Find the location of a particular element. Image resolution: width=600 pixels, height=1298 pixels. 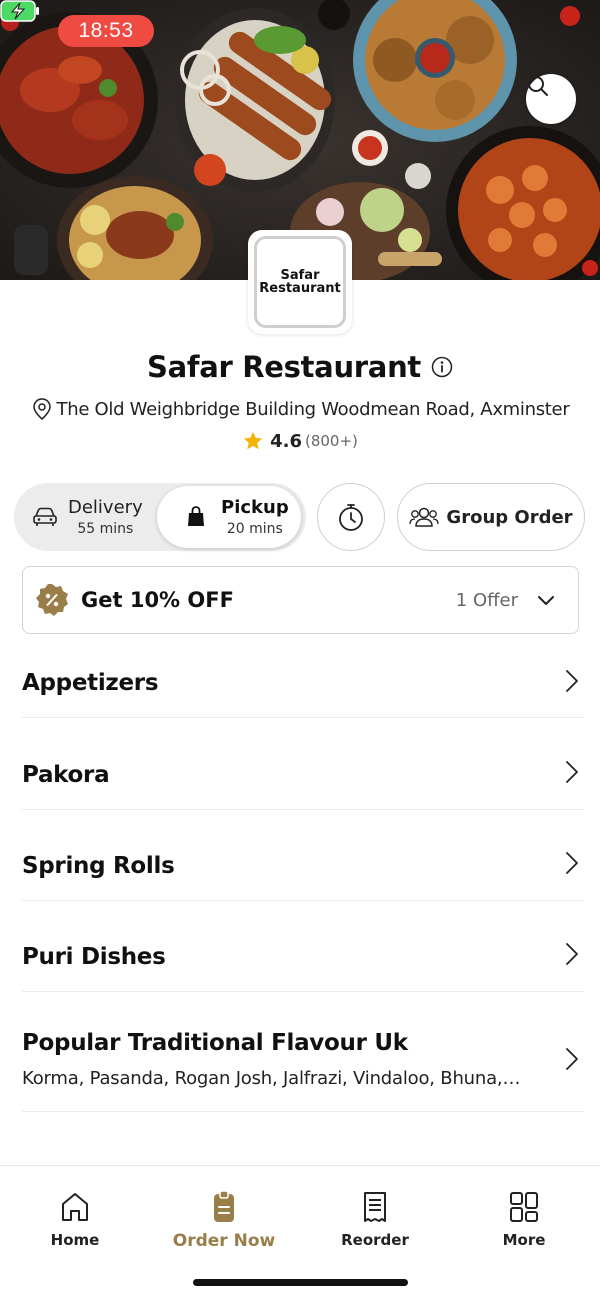

rating-row: 4.6 (800+) is located at coordinates (300, 441).